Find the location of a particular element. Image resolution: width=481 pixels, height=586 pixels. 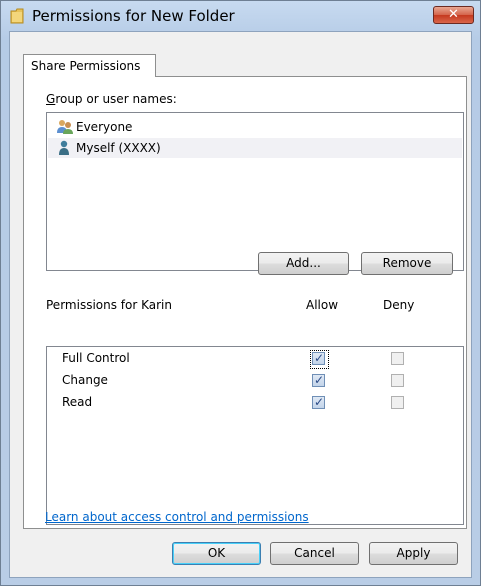

user-icon is located at coordinates (64, 147).